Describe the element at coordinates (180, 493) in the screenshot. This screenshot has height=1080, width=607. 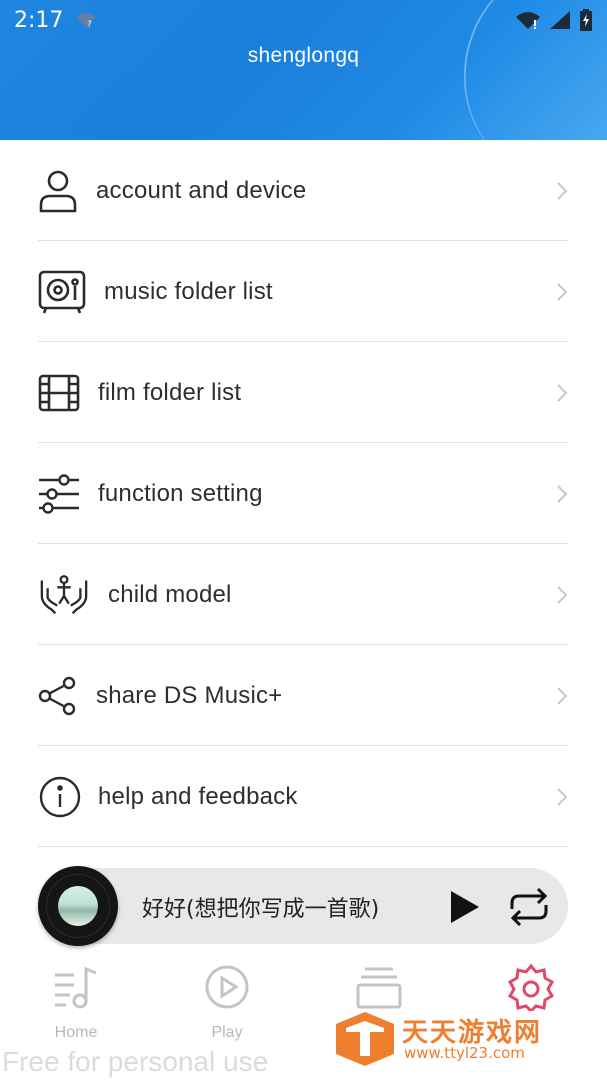
I see `menu-label: function setting` at that location.